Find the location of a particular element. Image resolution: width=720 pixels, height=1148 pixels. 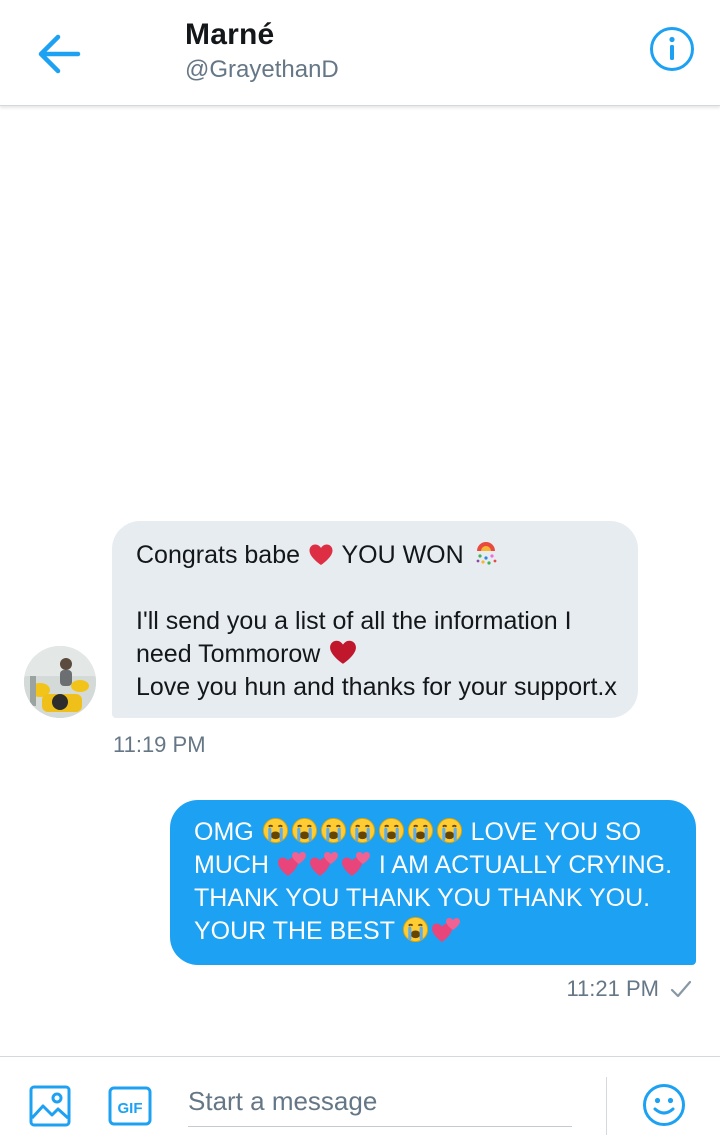

conversation-info-button is located at coordinates (672, 49).